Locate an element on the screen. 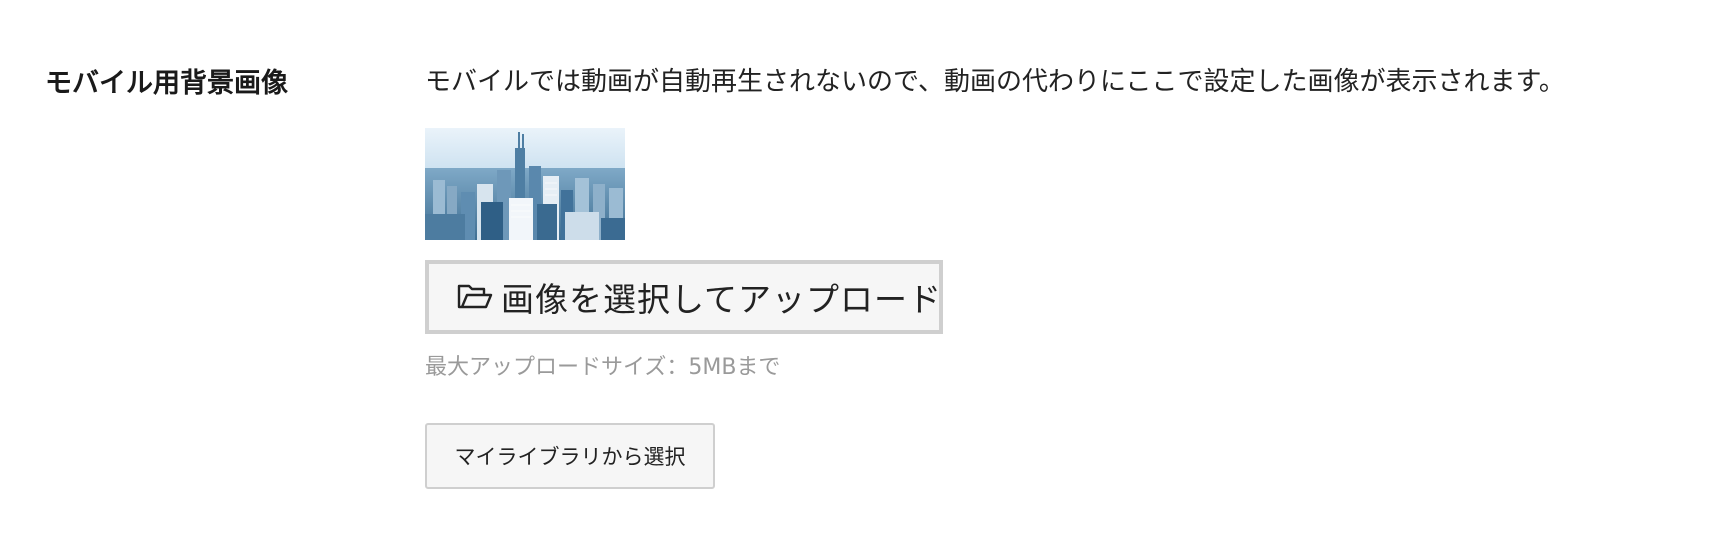 This screenshot has height=542, width=1720. background-image-preview is located at coordinates (525, 184).